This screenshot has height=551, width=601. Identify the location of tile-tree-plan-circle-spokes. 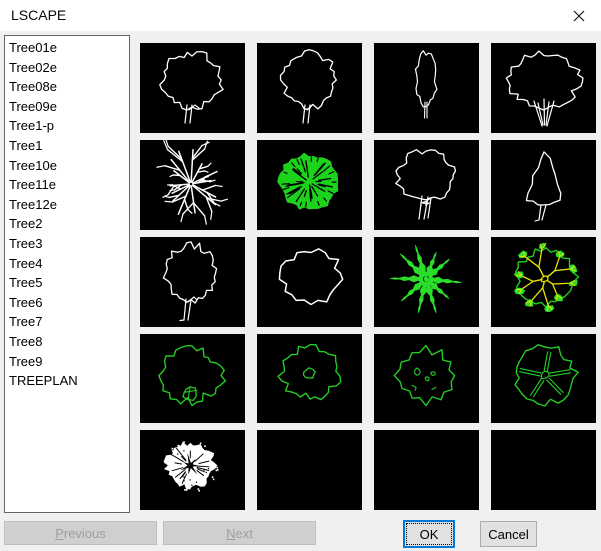
(543, 378).